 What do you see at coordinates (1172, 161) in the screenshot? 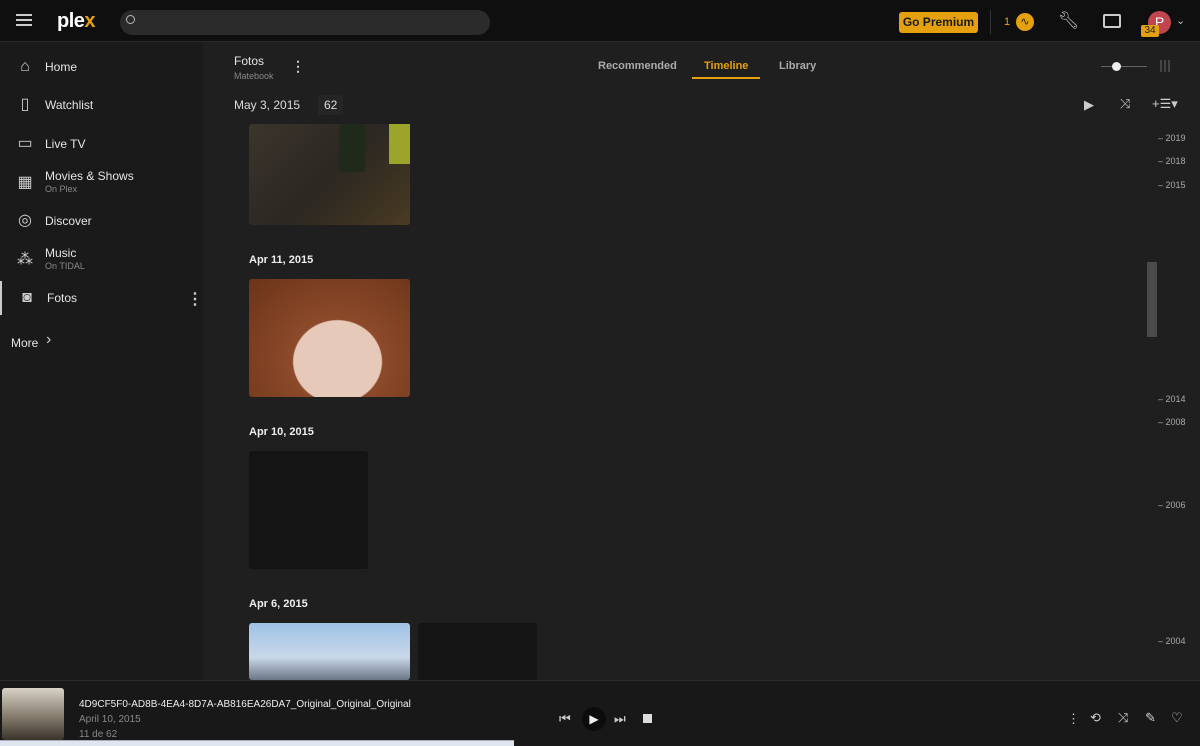
I see `timeline-year: – 2018` at bounding box center [1172, 161].